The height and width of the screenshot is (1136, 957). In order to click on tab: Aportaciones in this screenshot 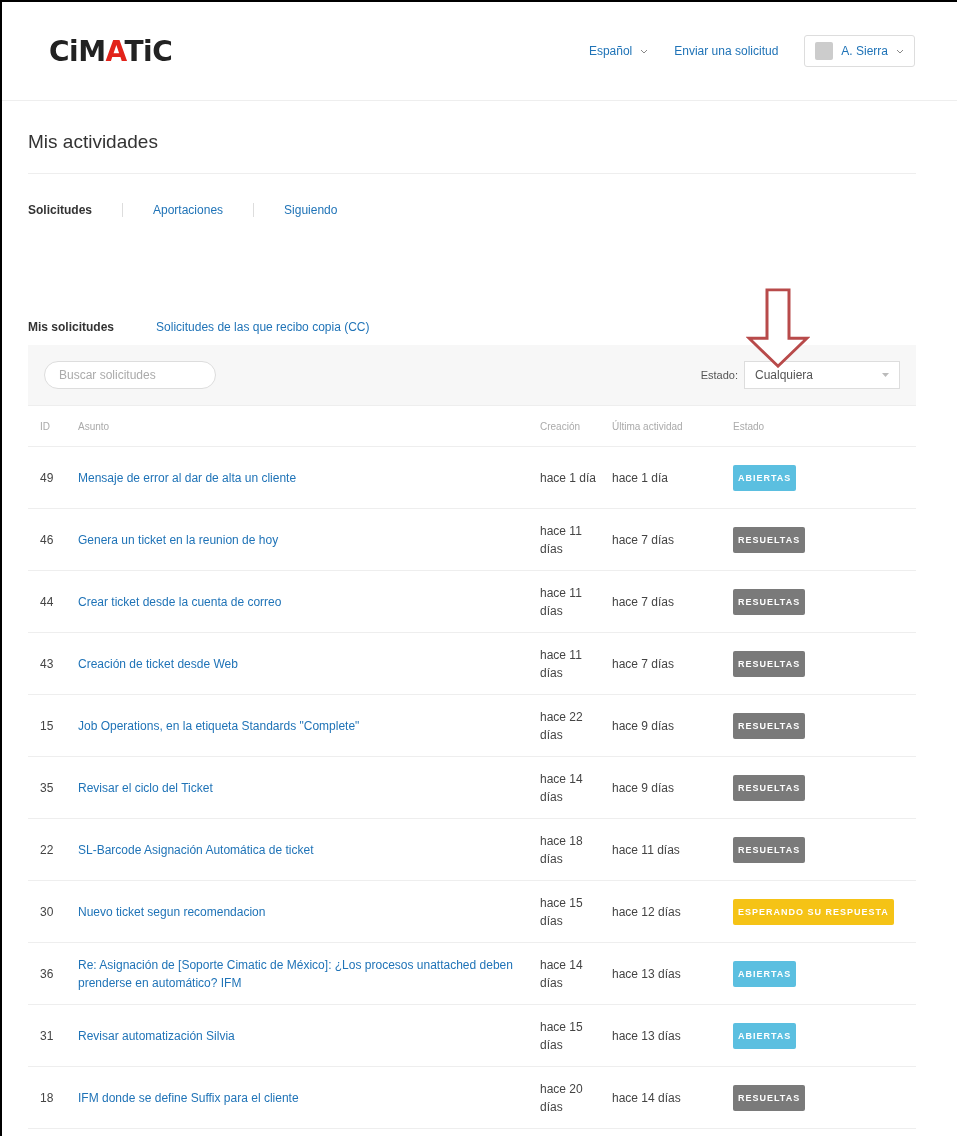, I will do `click(188, 210)`.